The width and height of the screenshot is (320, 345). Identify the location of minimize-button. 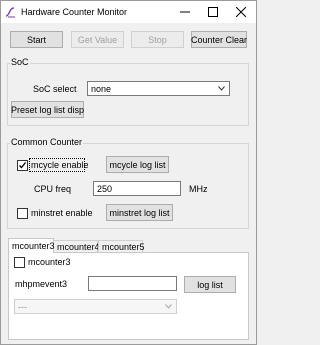
(185, 12).